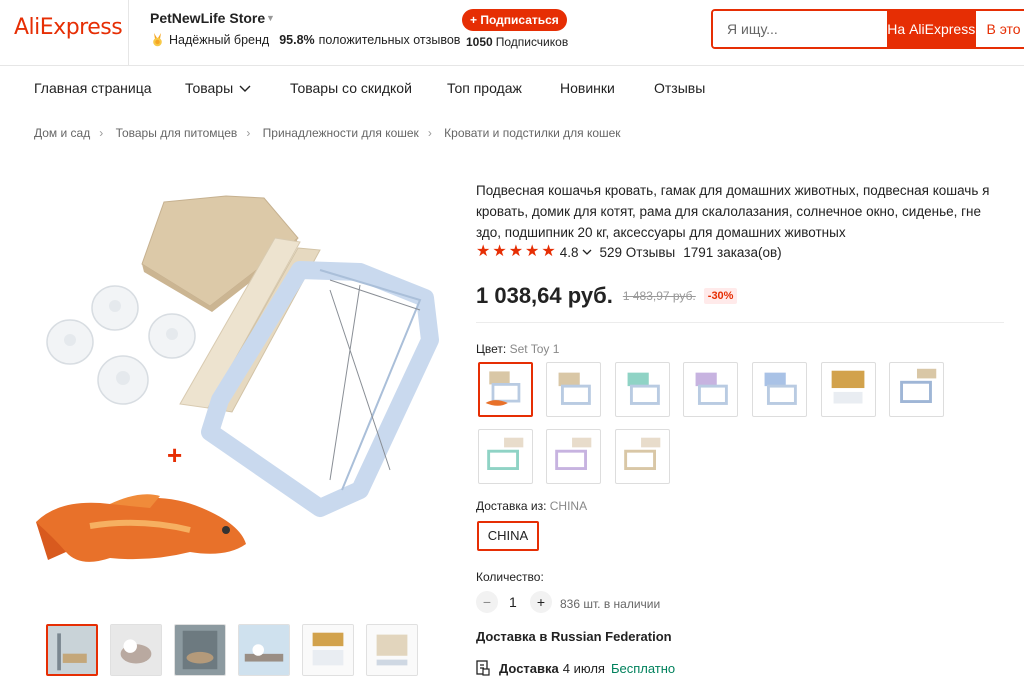 The image size is (1024, 683). What do you see at coordinates (610, 604) in the screenshot?
I see `stock-count: 836 шт. в наличии` at bounding box center [610, 604].